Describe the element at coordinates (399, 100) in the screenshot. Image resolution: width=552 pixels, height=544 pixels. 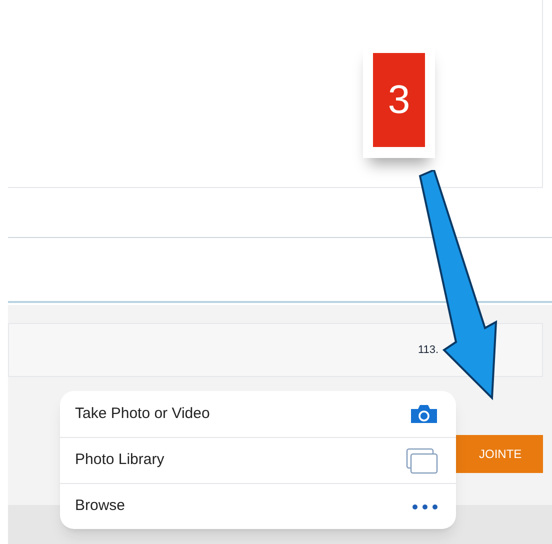
I see `step-number: 3` at that location.